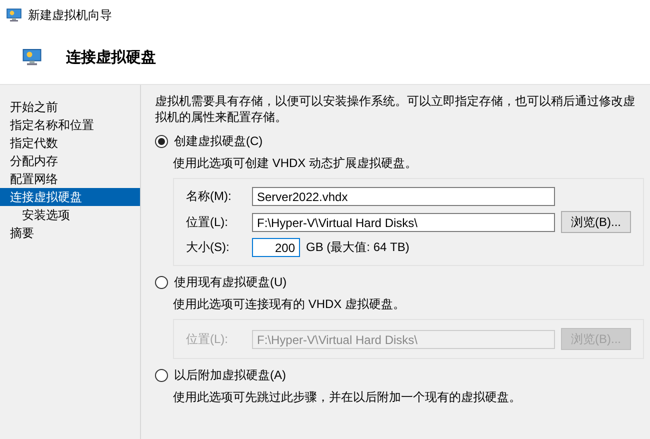  Describe the element at coordinates (70, 215) in the screenshot. I see `wizard-step: 安装选项` at that location.